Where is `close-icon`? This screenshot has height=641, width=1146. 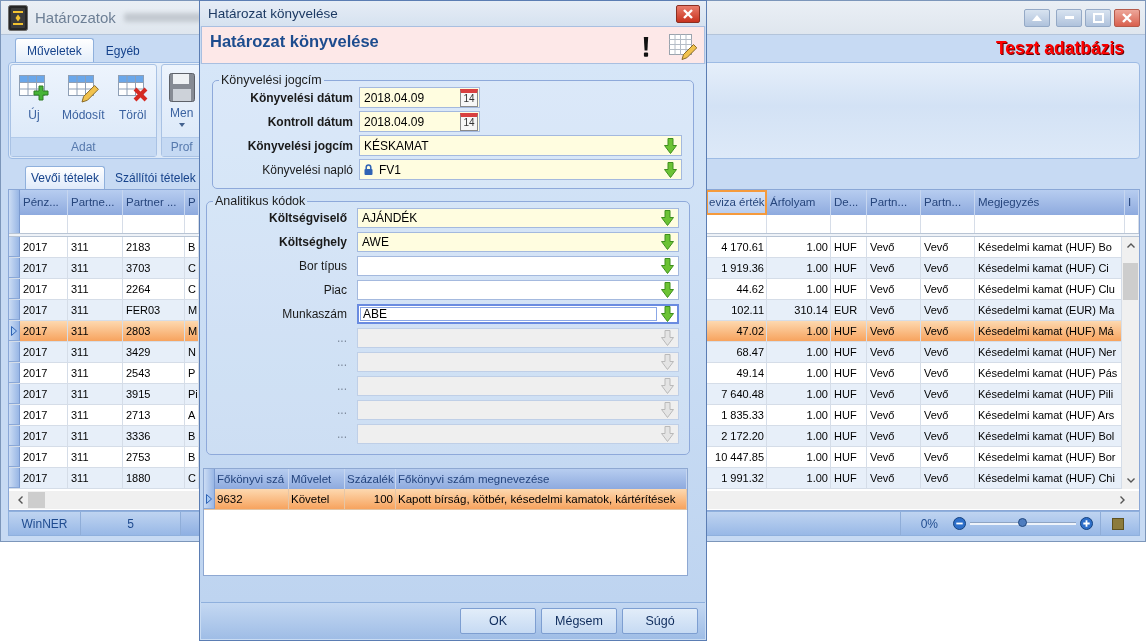 close-icon is located at coordinates (1127, 17).